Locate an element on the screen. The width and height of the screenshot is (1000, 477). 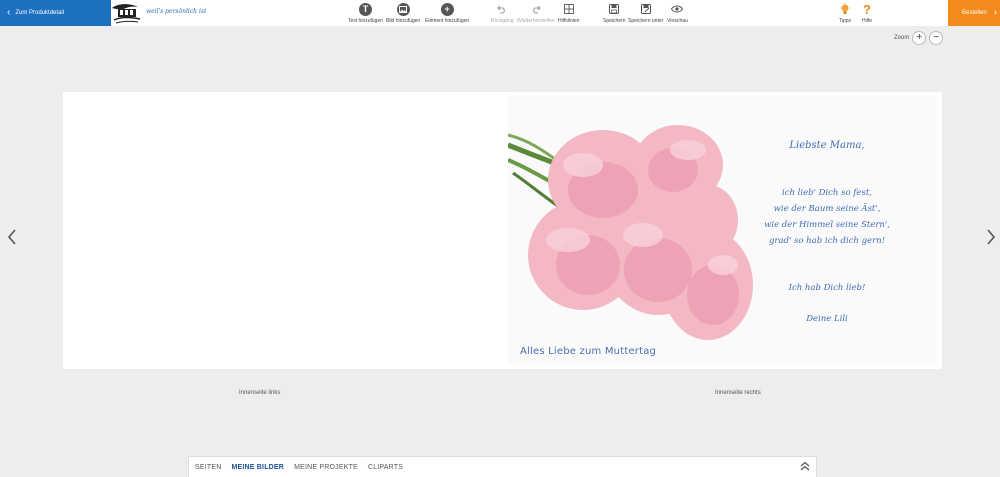
tool-label: Text hinzufügen is located at coordinates (366, 21).